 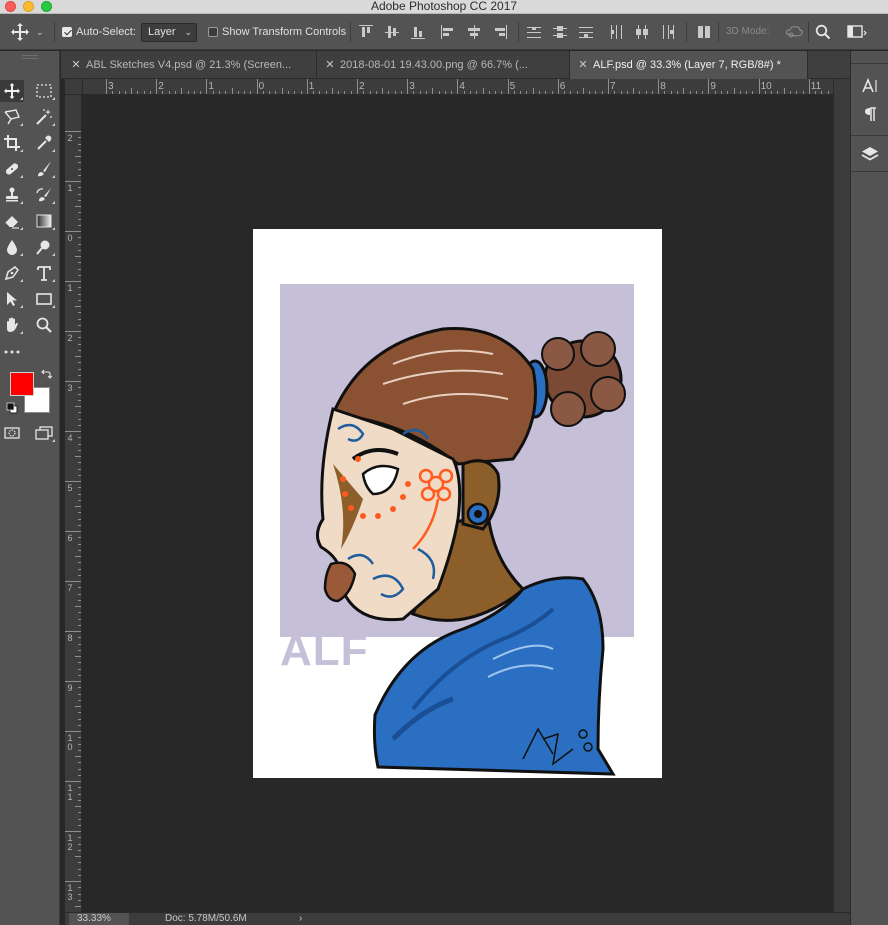 I want to click on ruler-number: 2, so click(x=70, y=338).